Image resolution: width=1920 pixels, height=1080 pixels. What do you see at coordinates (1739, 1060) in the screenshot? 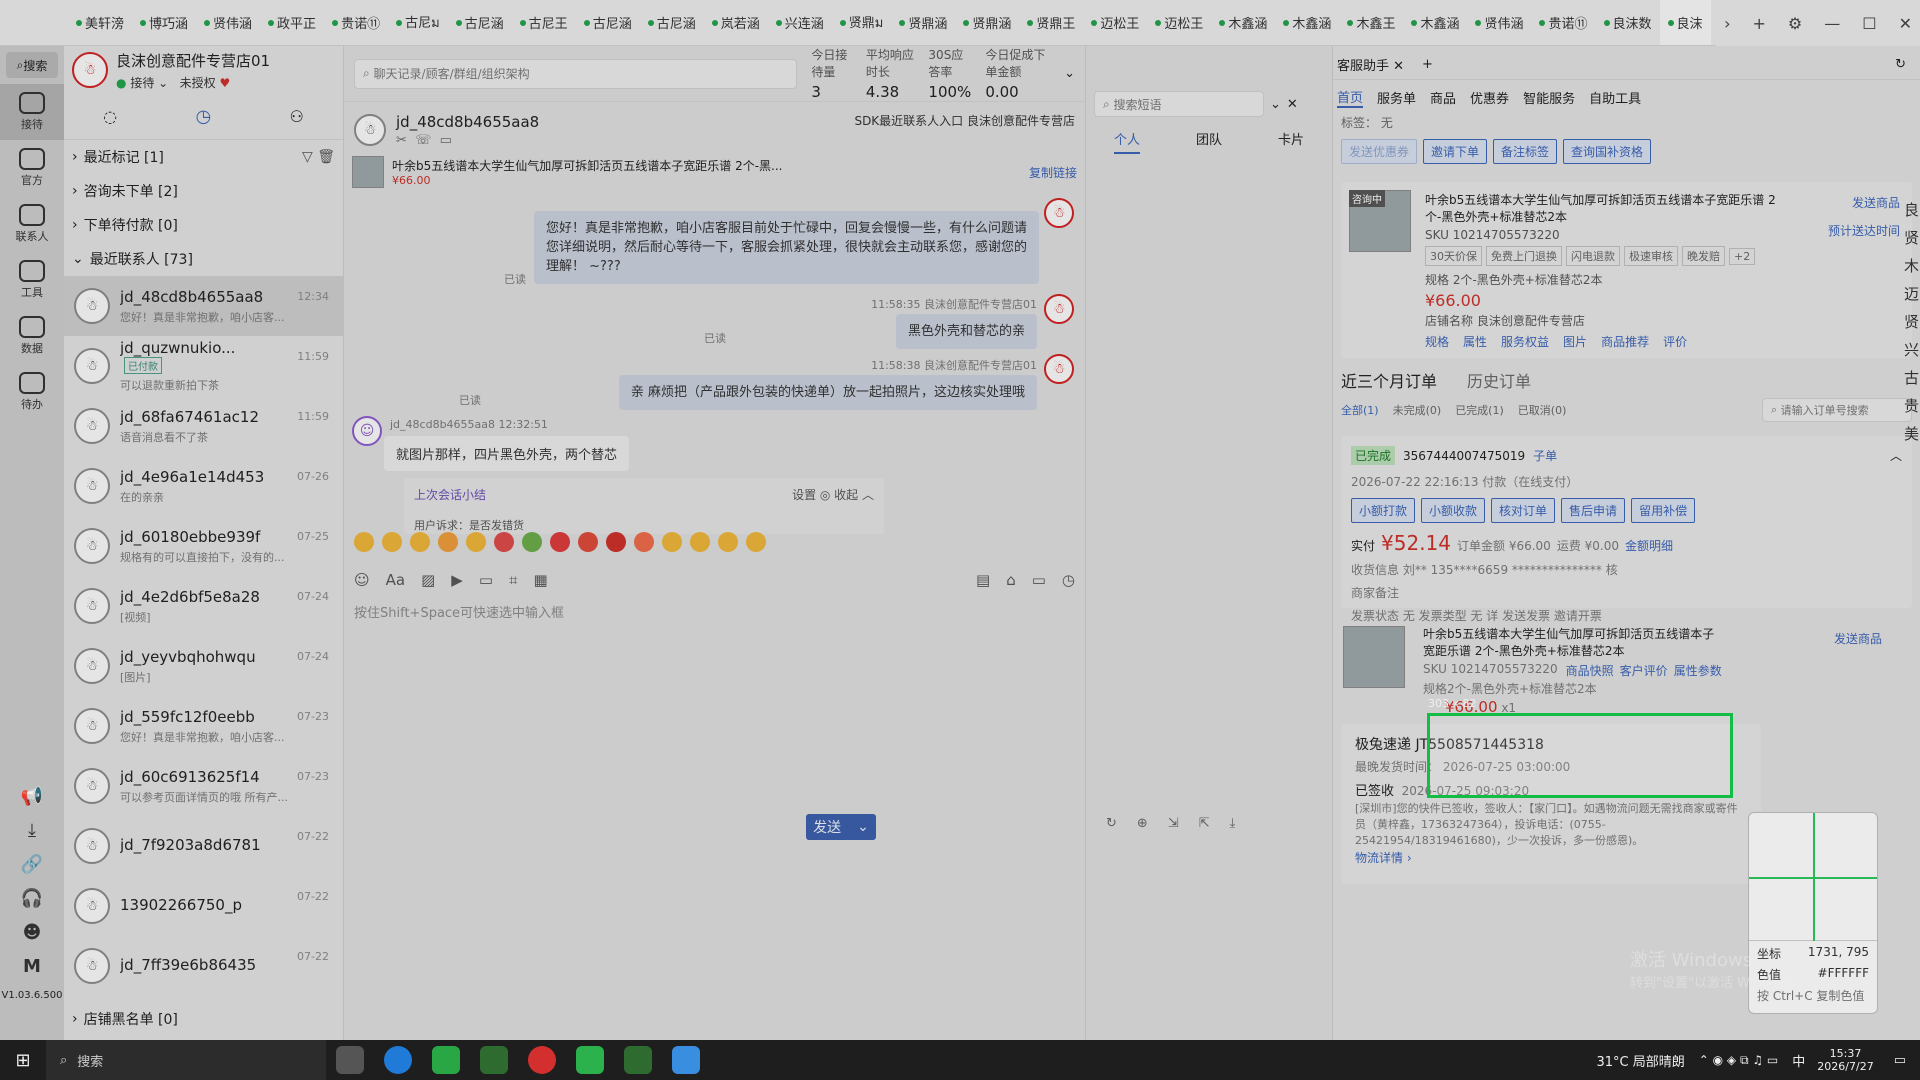
I see `tray-icons: ⌃ ◉ ◈ ⧉ ♫ ▭` at bounding box center [1739, 1060].